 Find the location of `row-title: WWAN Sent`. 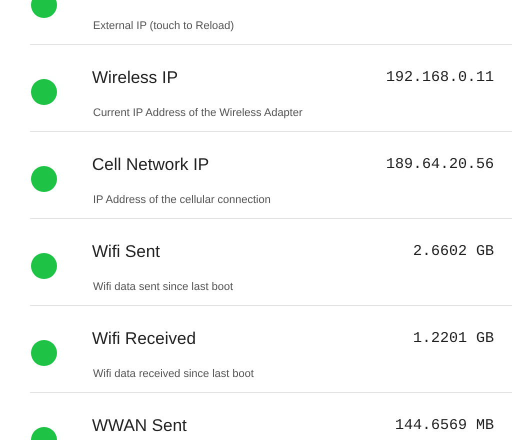

row-title: WWAN Sent is located at coordinates (139, 426).